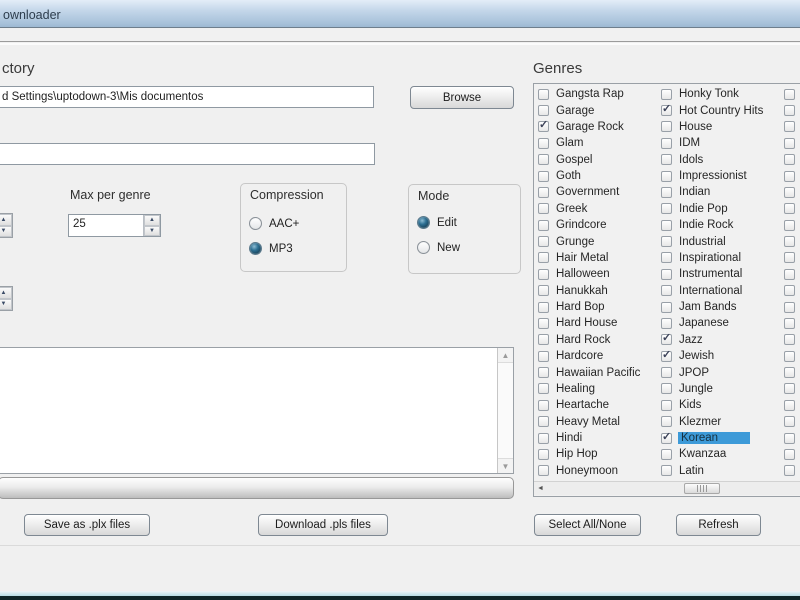 The image size is (800, 600). Describe the element at coordinates (598, 225) in the screenshot. I see `genre-item-grindcore: Grindcore` at that location.